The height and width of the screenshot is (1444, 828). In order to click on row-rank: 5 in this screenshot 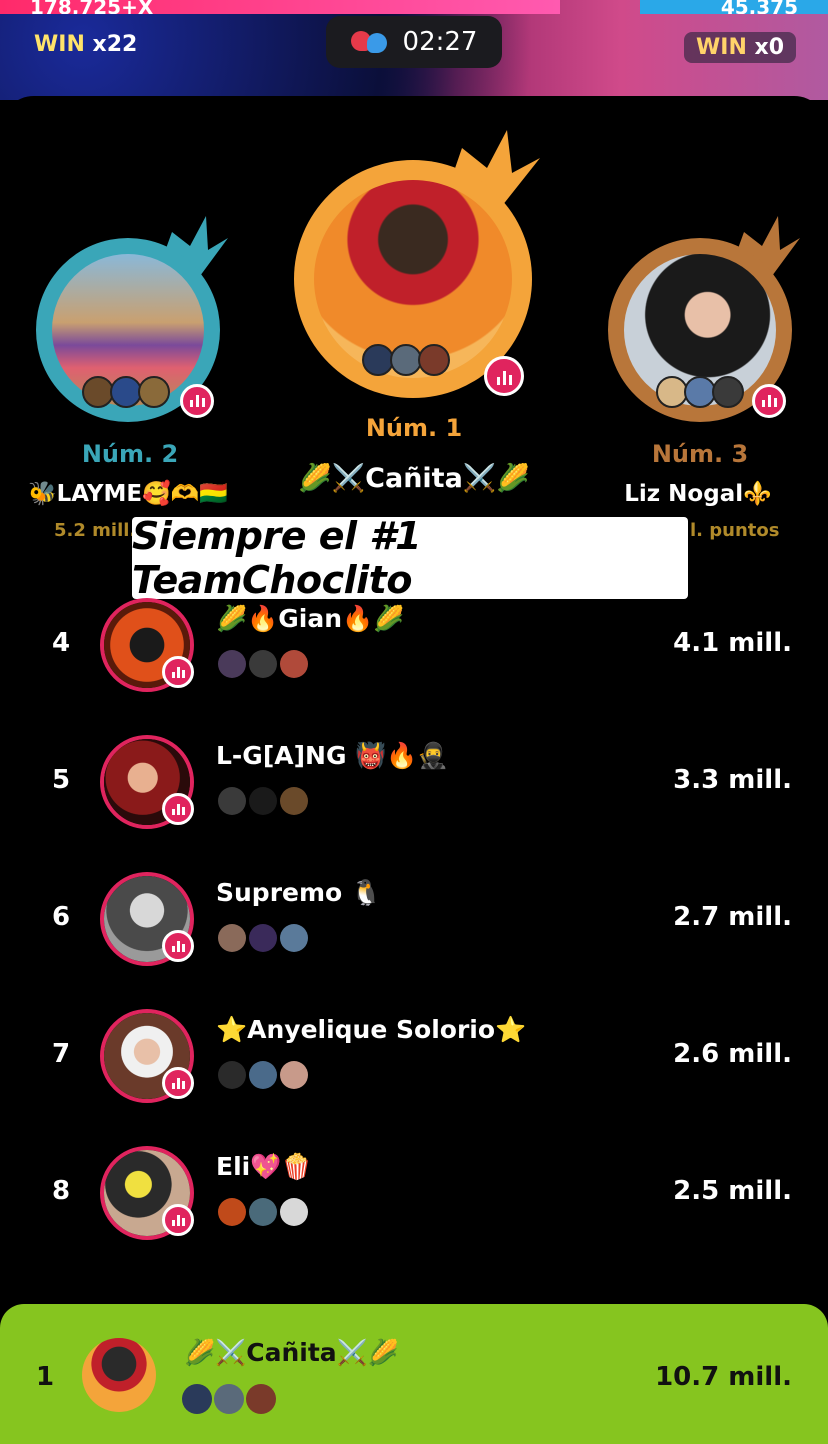, I will do `click(61, 780)`.